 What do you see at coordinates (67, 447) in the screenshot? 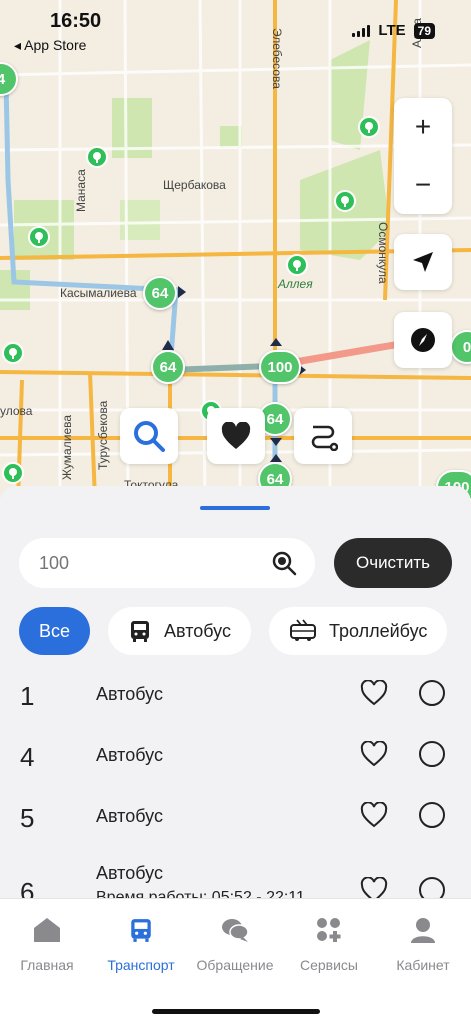
I see `street-label: Жумалиева` at bounding box center [67, 447].